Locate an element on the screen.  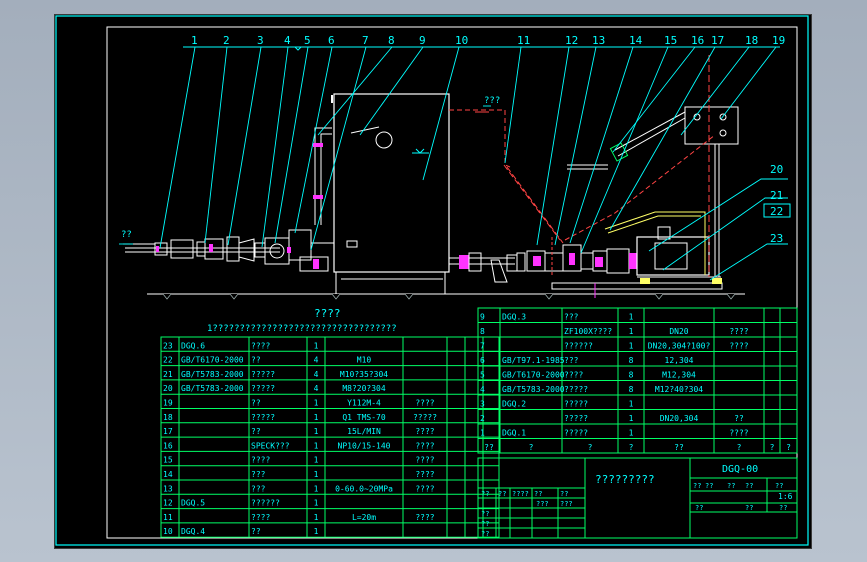
cell-no: 2 is located at coordinates (482, 418).